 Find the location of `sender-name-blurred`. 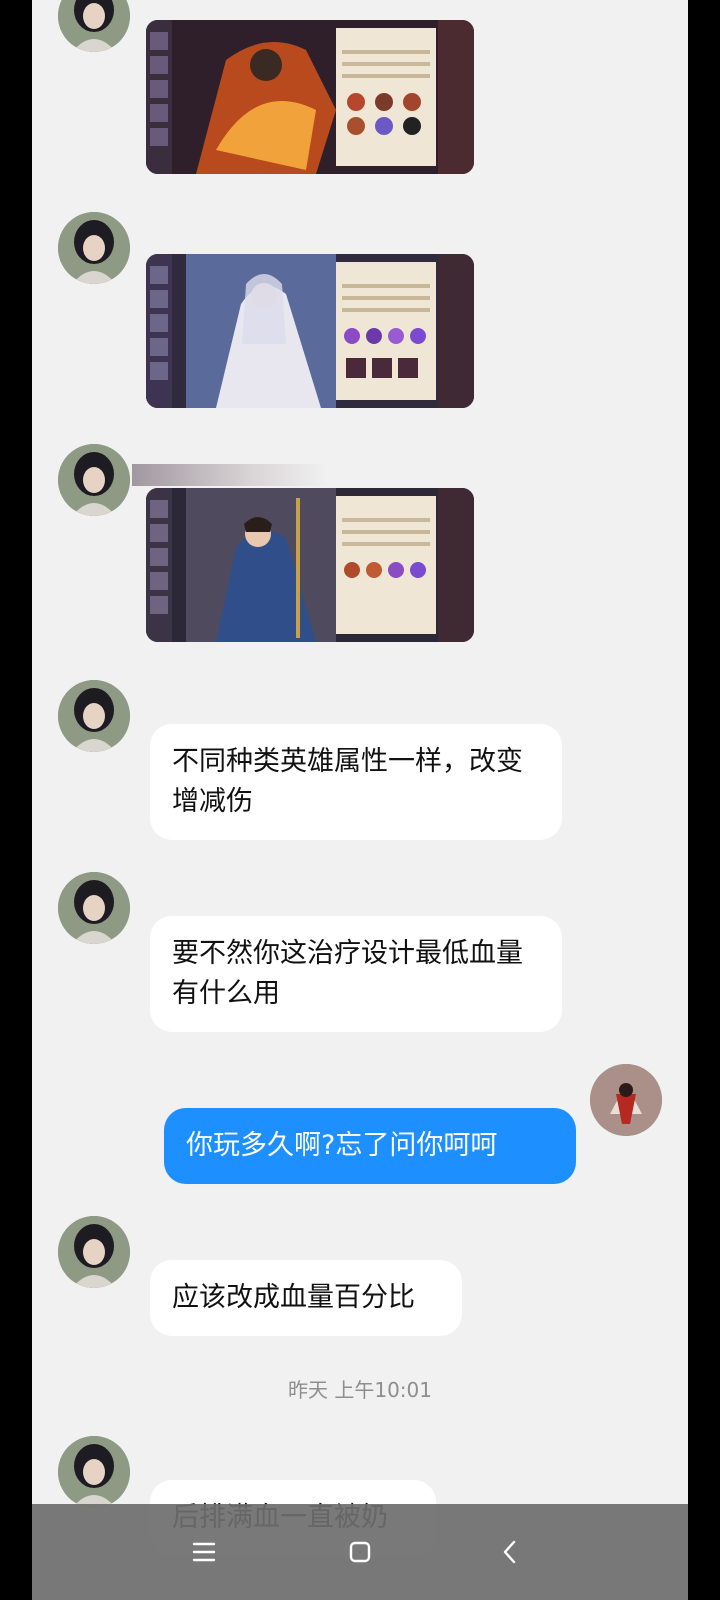

sender-name-blurred is located at coordinates (230, 475).